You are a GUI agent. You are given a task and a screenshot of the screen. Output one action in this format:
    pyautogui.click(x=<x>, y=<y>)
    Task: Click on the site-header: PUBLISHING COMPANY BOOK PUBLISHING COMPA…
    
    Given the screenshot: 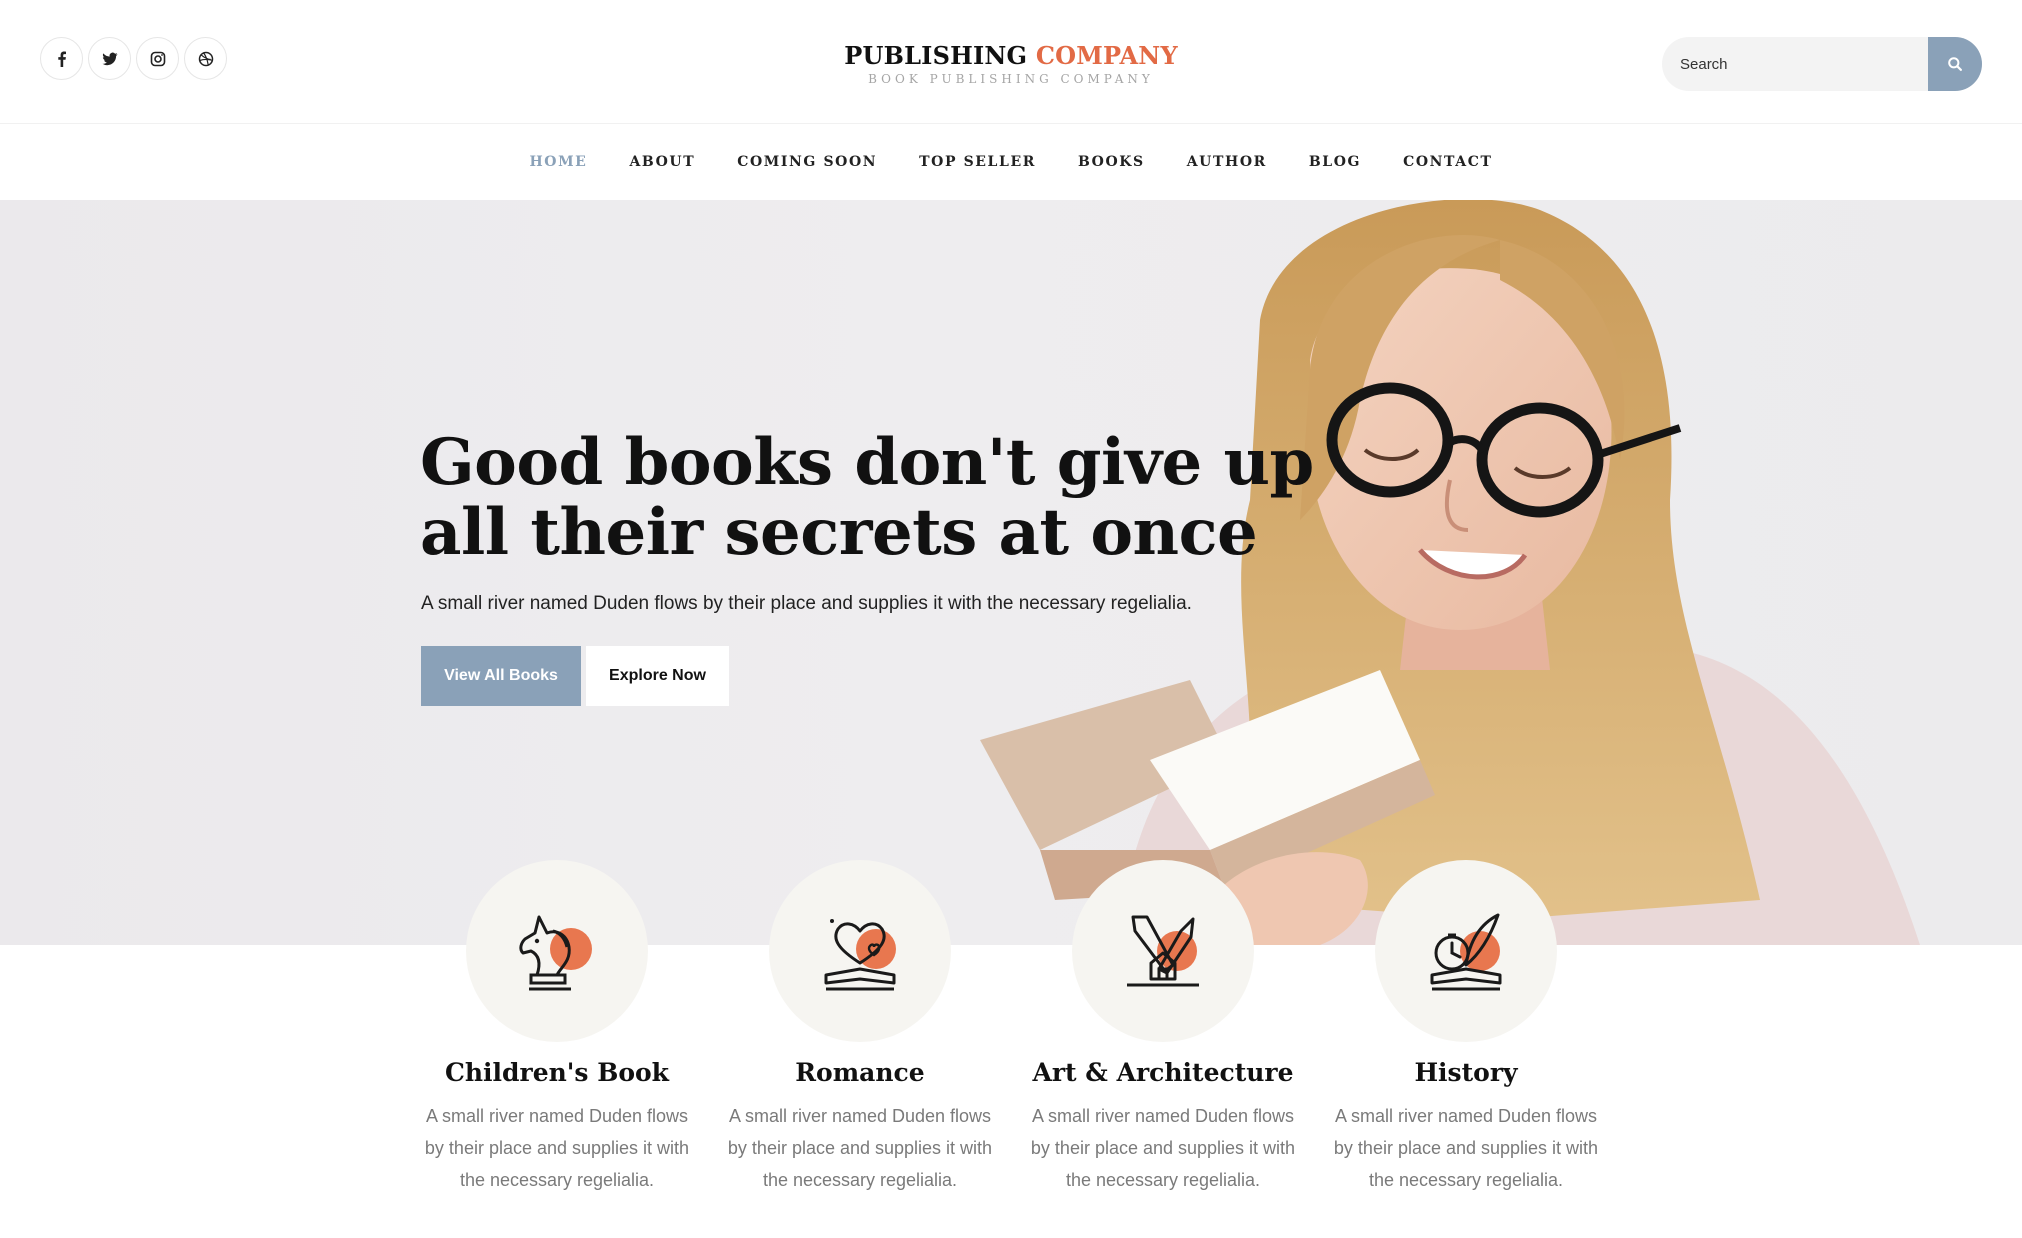 What is the action you would take?
    pyautogui.click(x=1011, y=62)
    